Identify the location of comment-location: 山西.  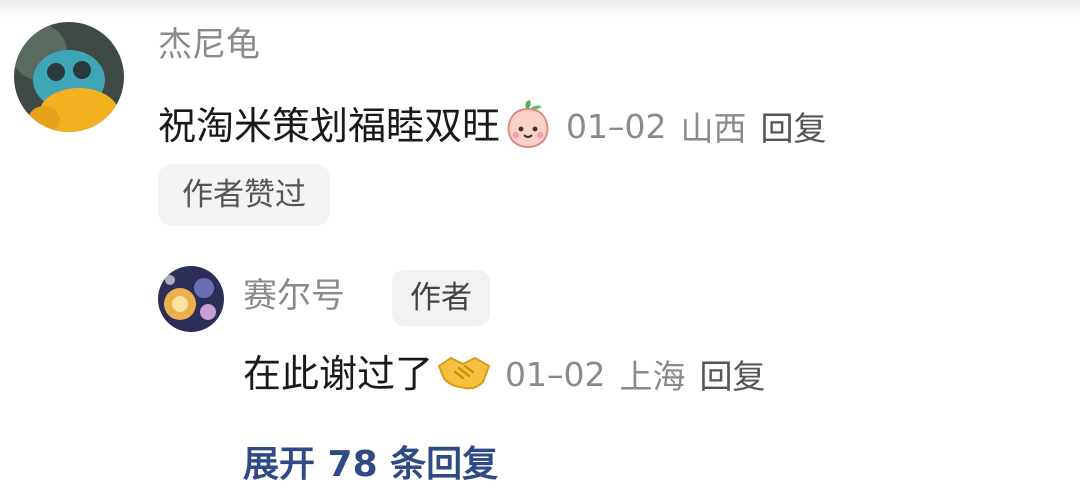
(713, 128).